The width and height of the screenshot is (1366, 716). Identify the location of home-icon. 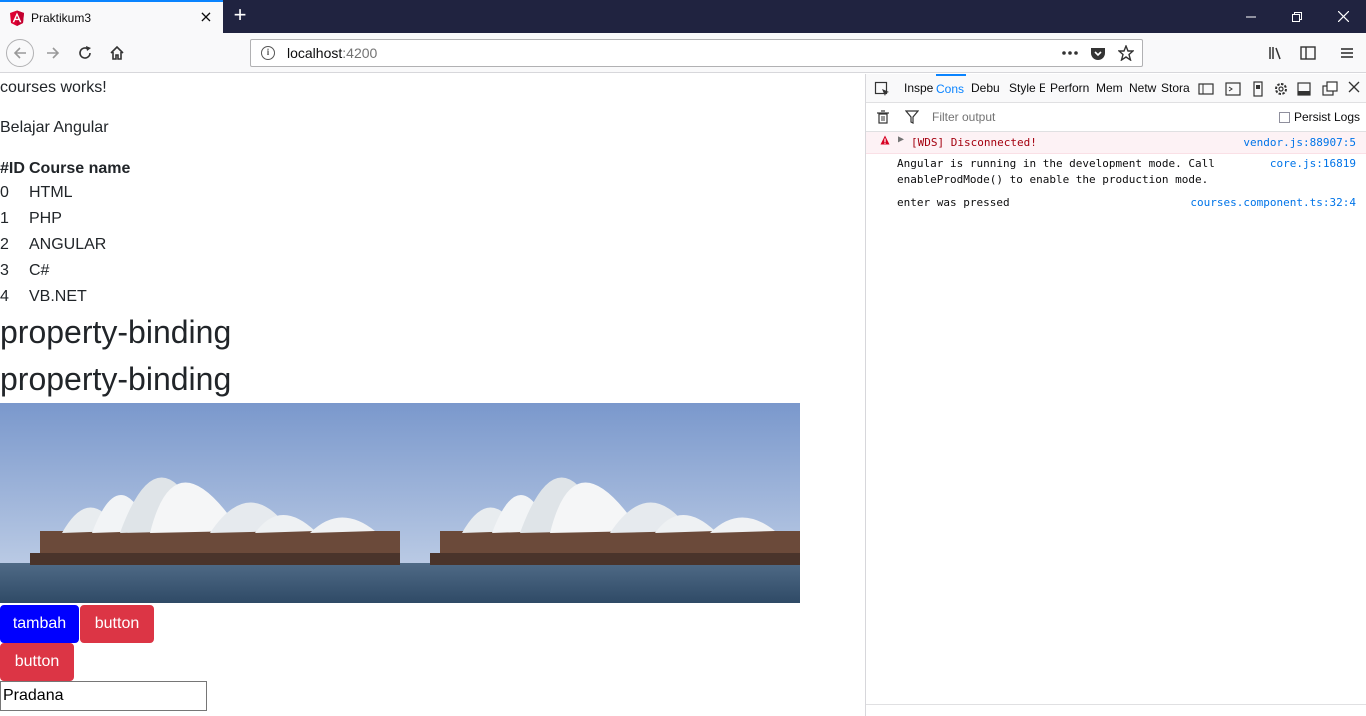
(117, 53).